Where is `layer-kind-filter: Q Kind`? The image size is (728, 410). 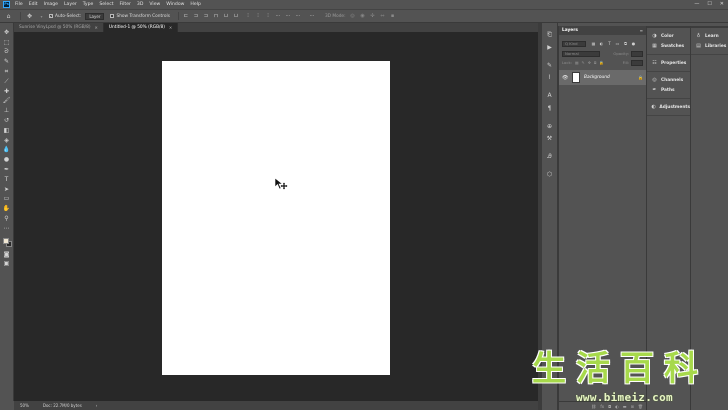
layer-kind-filter: Q Kind is located at coordinates (574, 43).